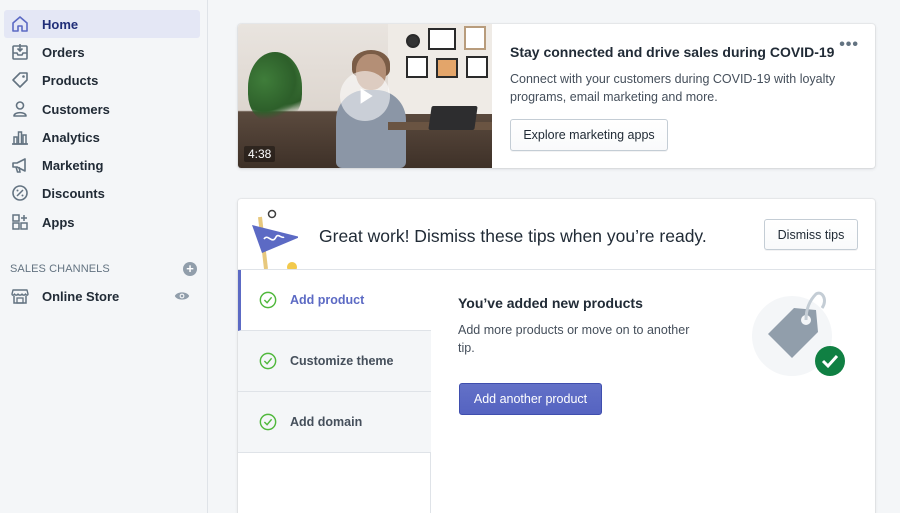 The image size is (900, 513). I want to click on sidebar-item-online-store: Online Store, so click(102, 296).